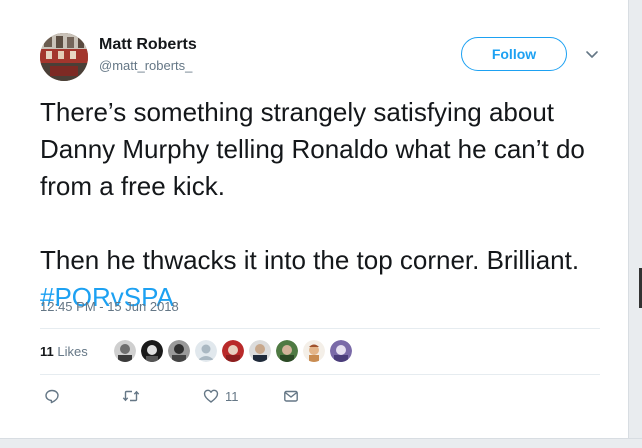 Image resolution: width=642 pixels, height=448 pixels. I want to click on tweet-timestamp: 12:45 PM - 15 Jun 2018, so click(109, 306).